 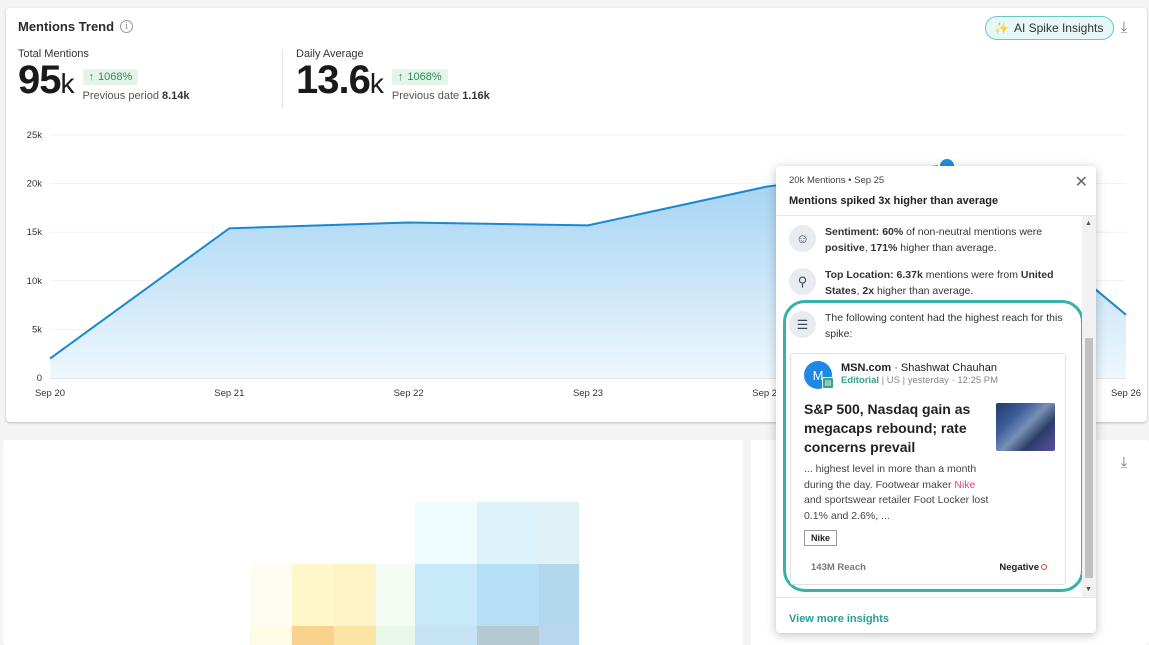 I want to click on smiley-icon: ☺, so click(x=802, y=238).